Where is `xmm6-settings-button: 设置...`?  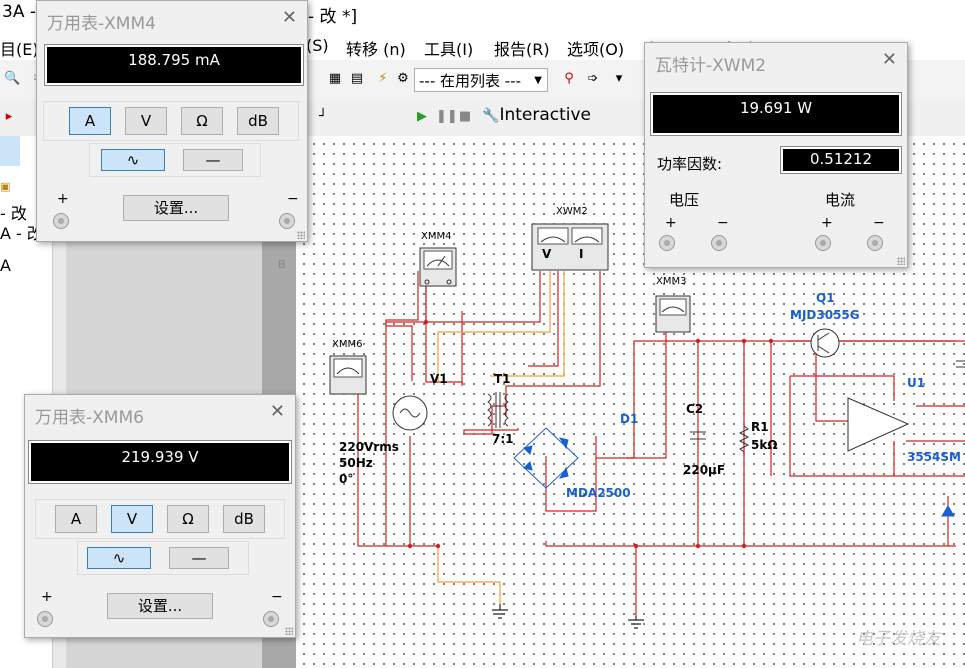
xmm6-settings-button: 设置... is located at coordinates (160, 606).